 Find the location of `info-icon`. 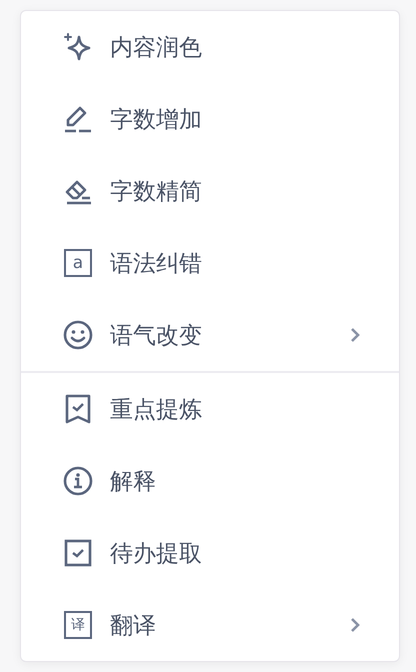

info-icon is located at coordinates (78, 481).